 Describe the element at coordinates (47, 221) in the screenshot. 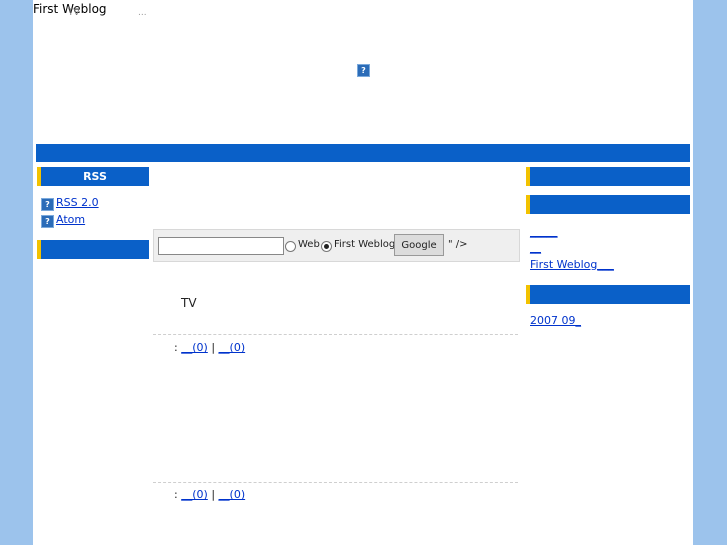

I see `atom-feed-icon: ?` at that location.